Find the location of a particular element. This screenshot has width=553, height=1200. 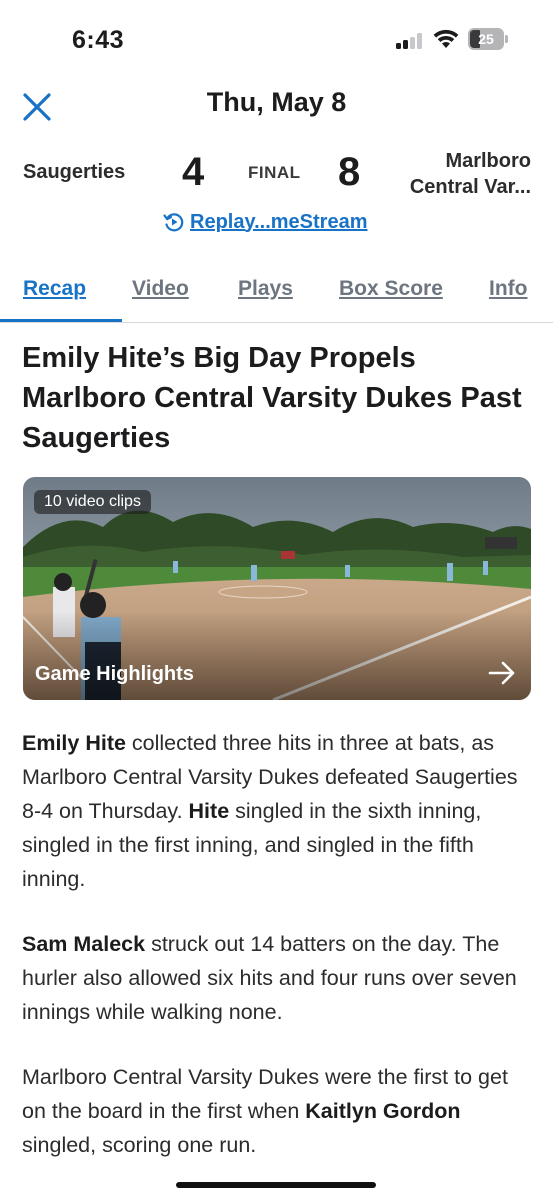

active-tab-indicator is located at coordinates (61, 320).